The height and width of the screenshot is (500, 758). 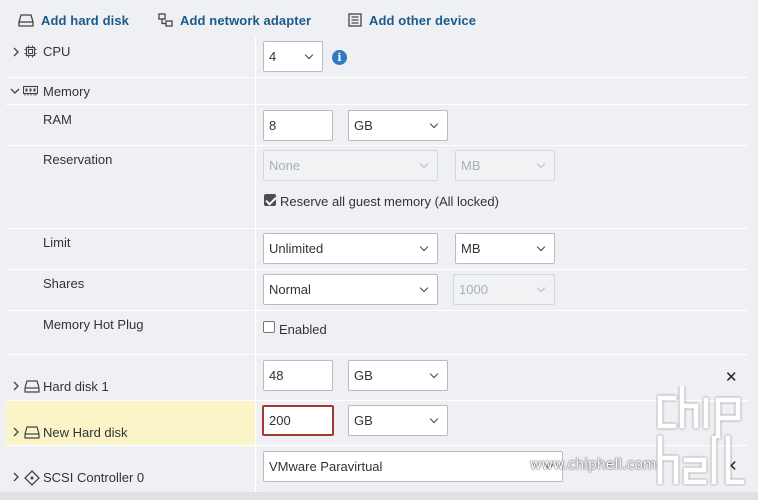 What do you see at coordinates (471, 165) in the screenshot?
I see `reservation-unit-value: MB` at bounding box center [471, 165].